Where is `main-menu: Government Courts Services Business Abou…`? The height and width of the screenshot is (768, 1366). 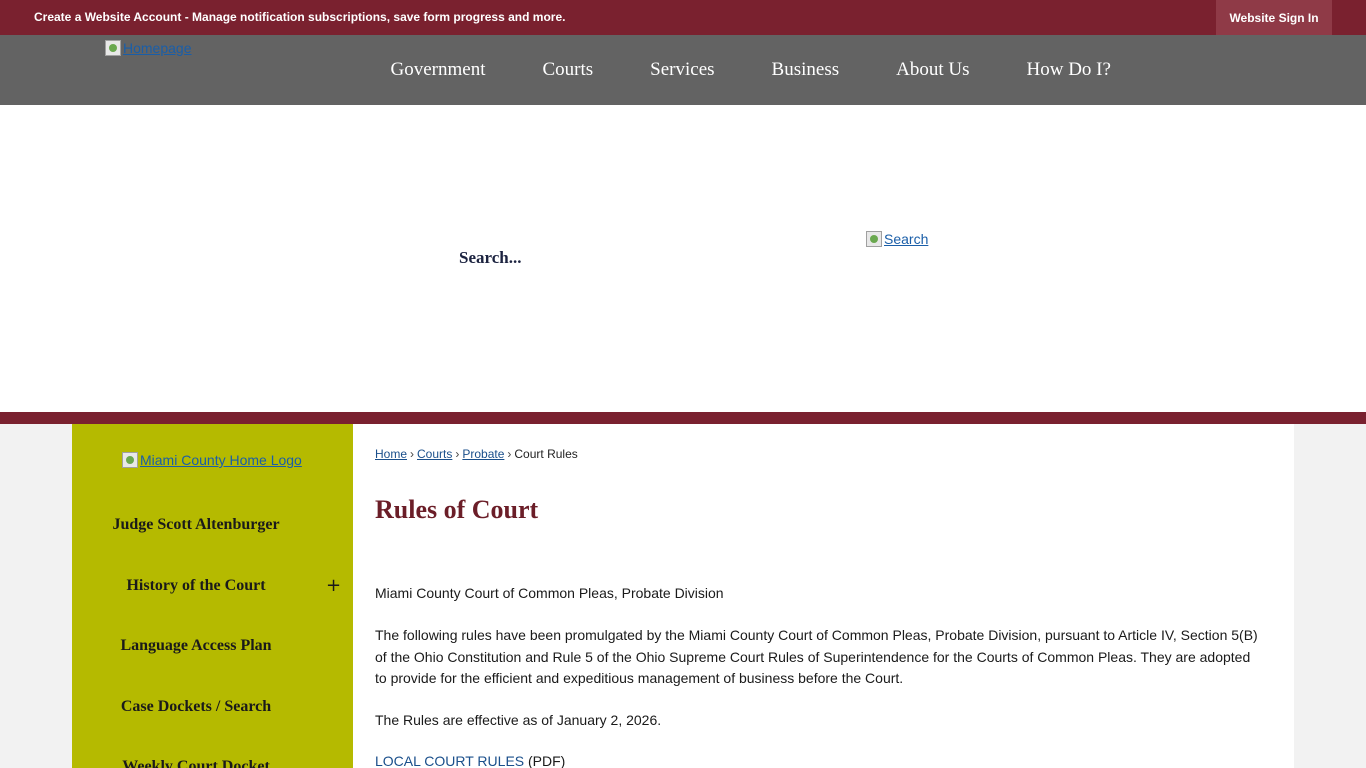 main-menu: Government Courts Services Business Abou… is located at coordinates (750, 70).